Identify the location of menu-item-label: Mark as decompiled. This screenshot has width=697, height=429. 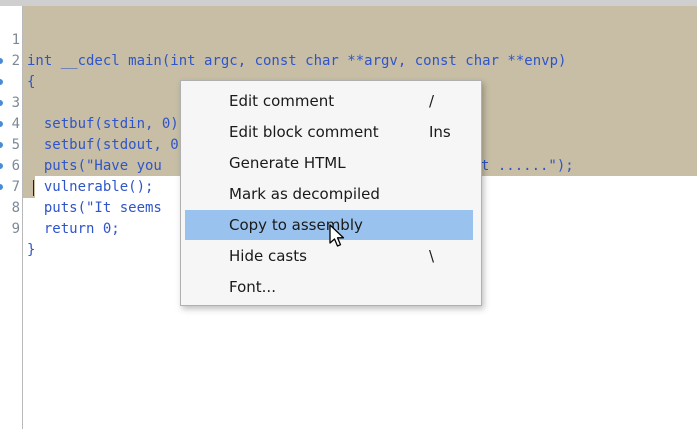
(304, 194).